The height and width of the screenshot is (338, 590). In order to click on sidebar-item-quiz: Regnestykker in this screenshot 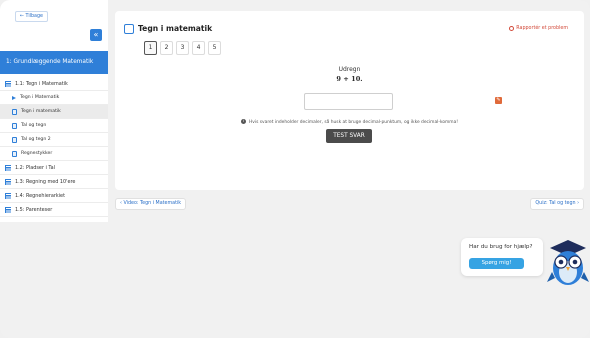, I will do `click(54, 154)`.